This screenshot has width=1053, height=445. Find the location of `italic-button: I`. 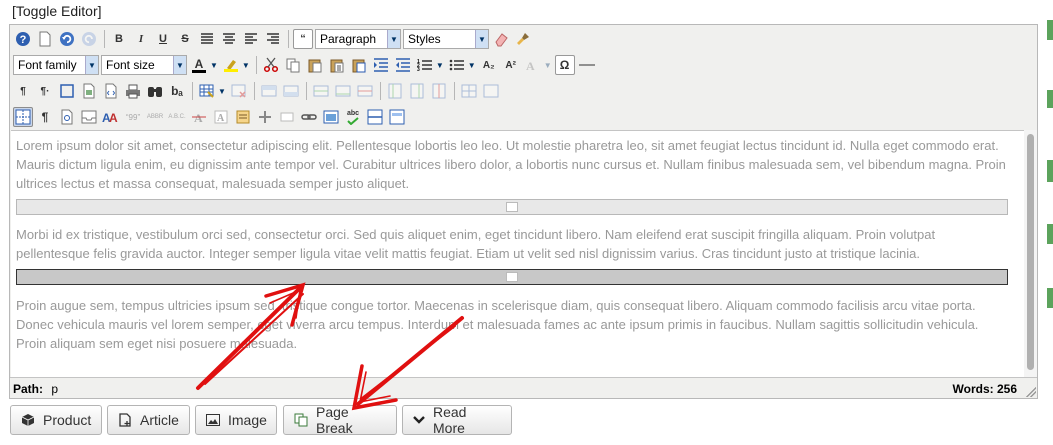

italic-button: I is located at coordinates (141, 39).